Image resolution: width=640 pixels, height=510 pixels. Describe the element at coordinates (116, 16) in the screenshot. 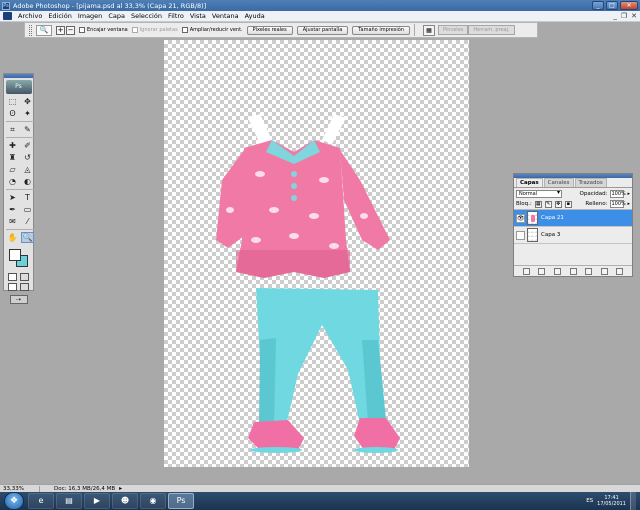

I see `menu-capa: Capa` at that location.